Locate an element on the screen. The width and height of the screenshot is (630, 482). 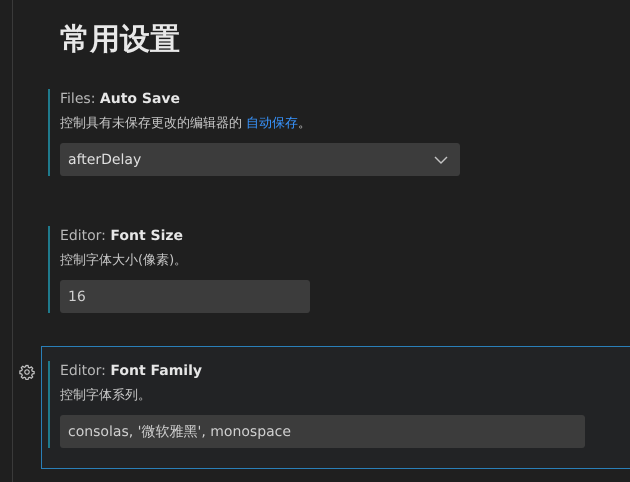
auto-save-link: 自动保存 is located at coordinates (272, 123).